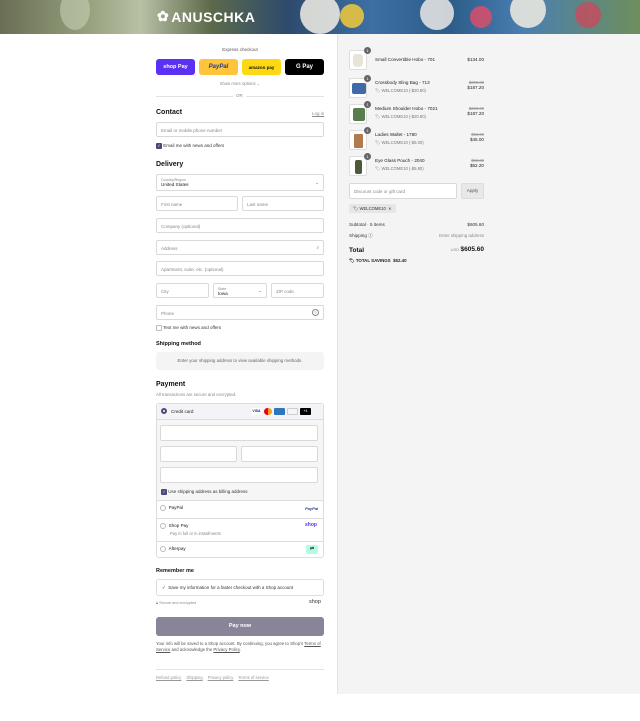  I want to click on shipping-method-title: Shipping method, so click(178, 344).